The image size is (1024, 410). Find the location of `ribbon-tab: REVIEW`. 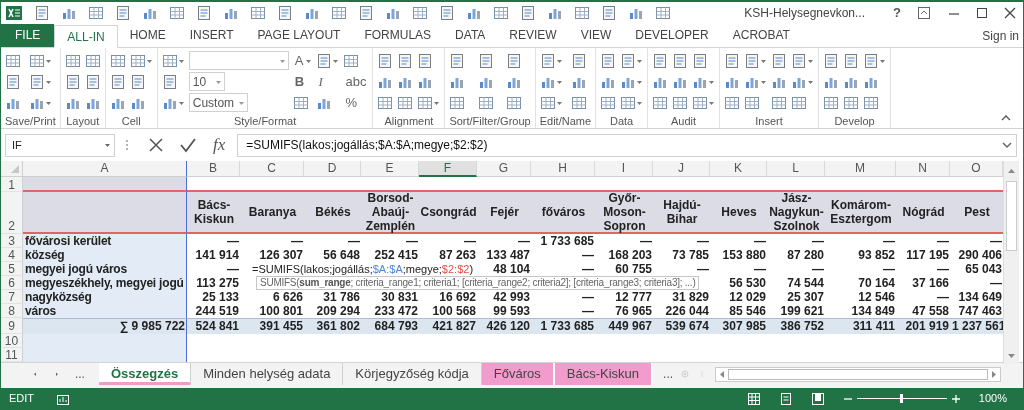

ribbon-tab: REVIEW is located at coordinates (533, 35).